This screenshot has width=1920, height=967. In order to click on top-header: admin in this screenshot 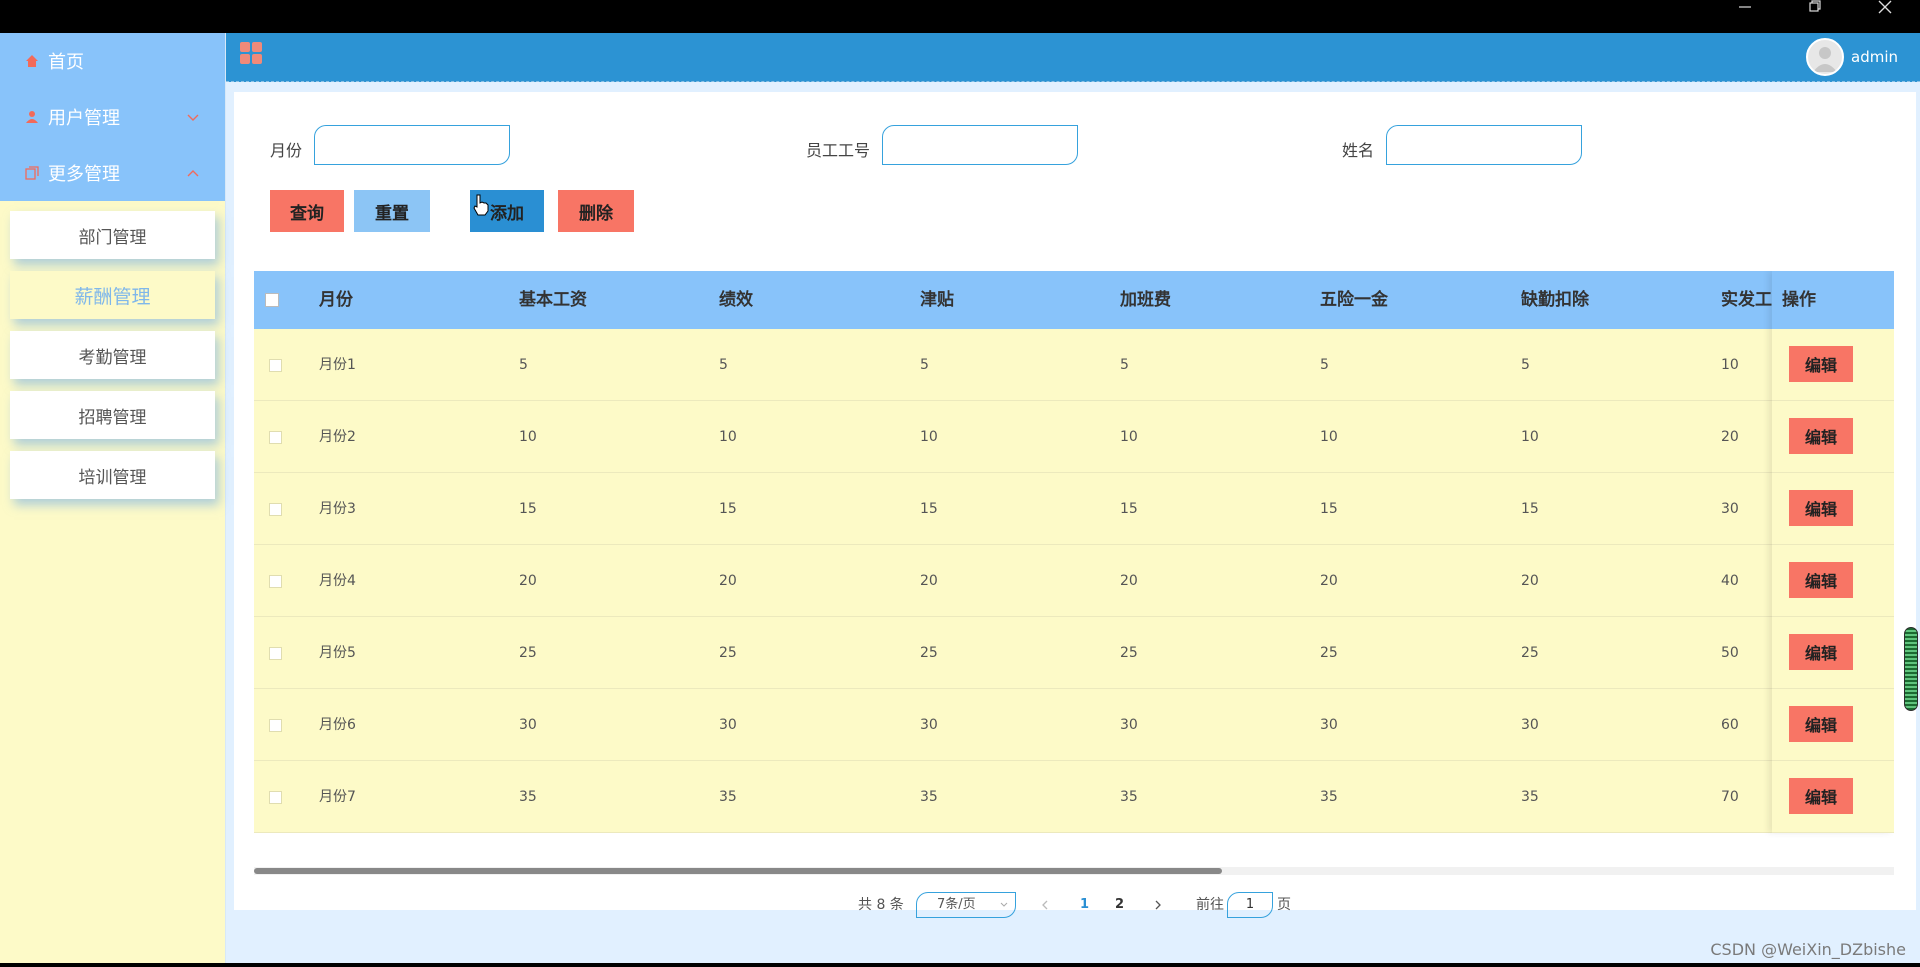, I will do `click(1073, 57)`.